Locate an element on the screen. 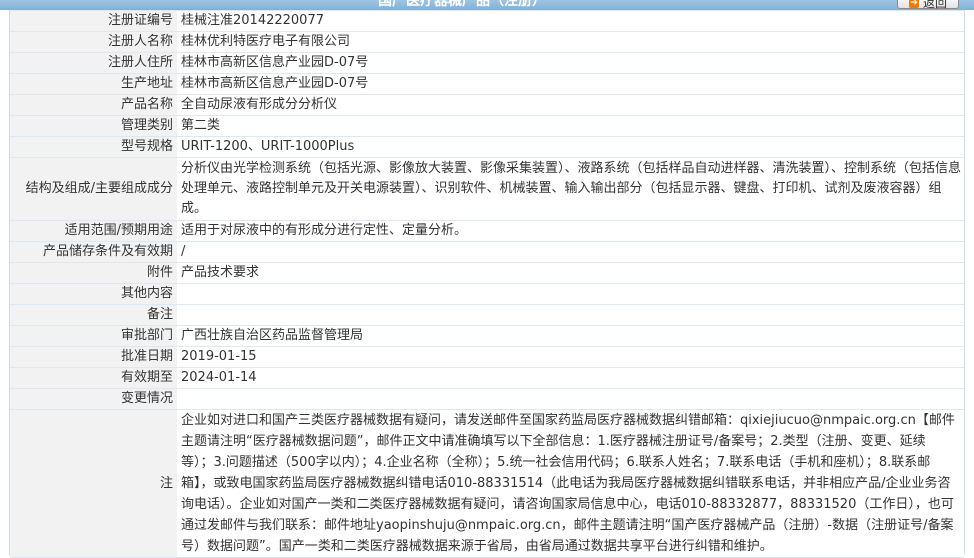 This screenshot has width=974, height=558. field-value: 适用于对尿液中的有形成分进行定性、定量分析。 is located at coordinates (570, 231).